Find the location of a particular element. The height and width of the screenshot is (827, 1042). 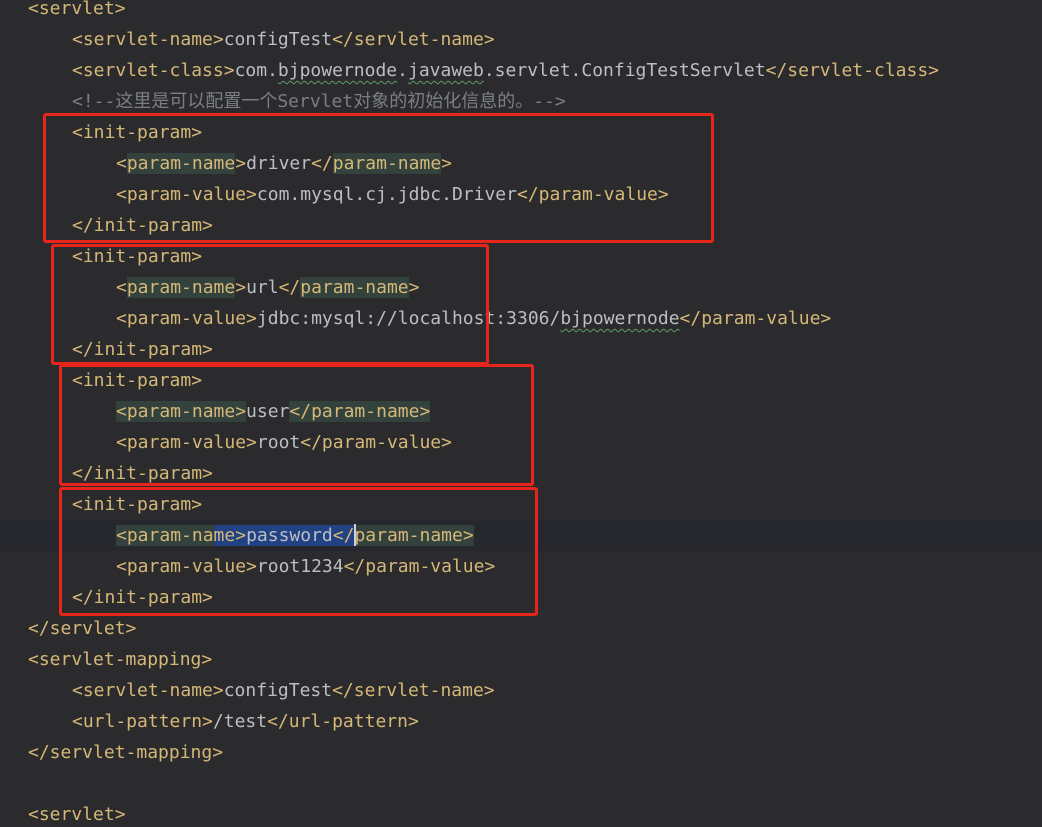

code-line: <param-name>user</param-name> is located at coordinates (521, 411).